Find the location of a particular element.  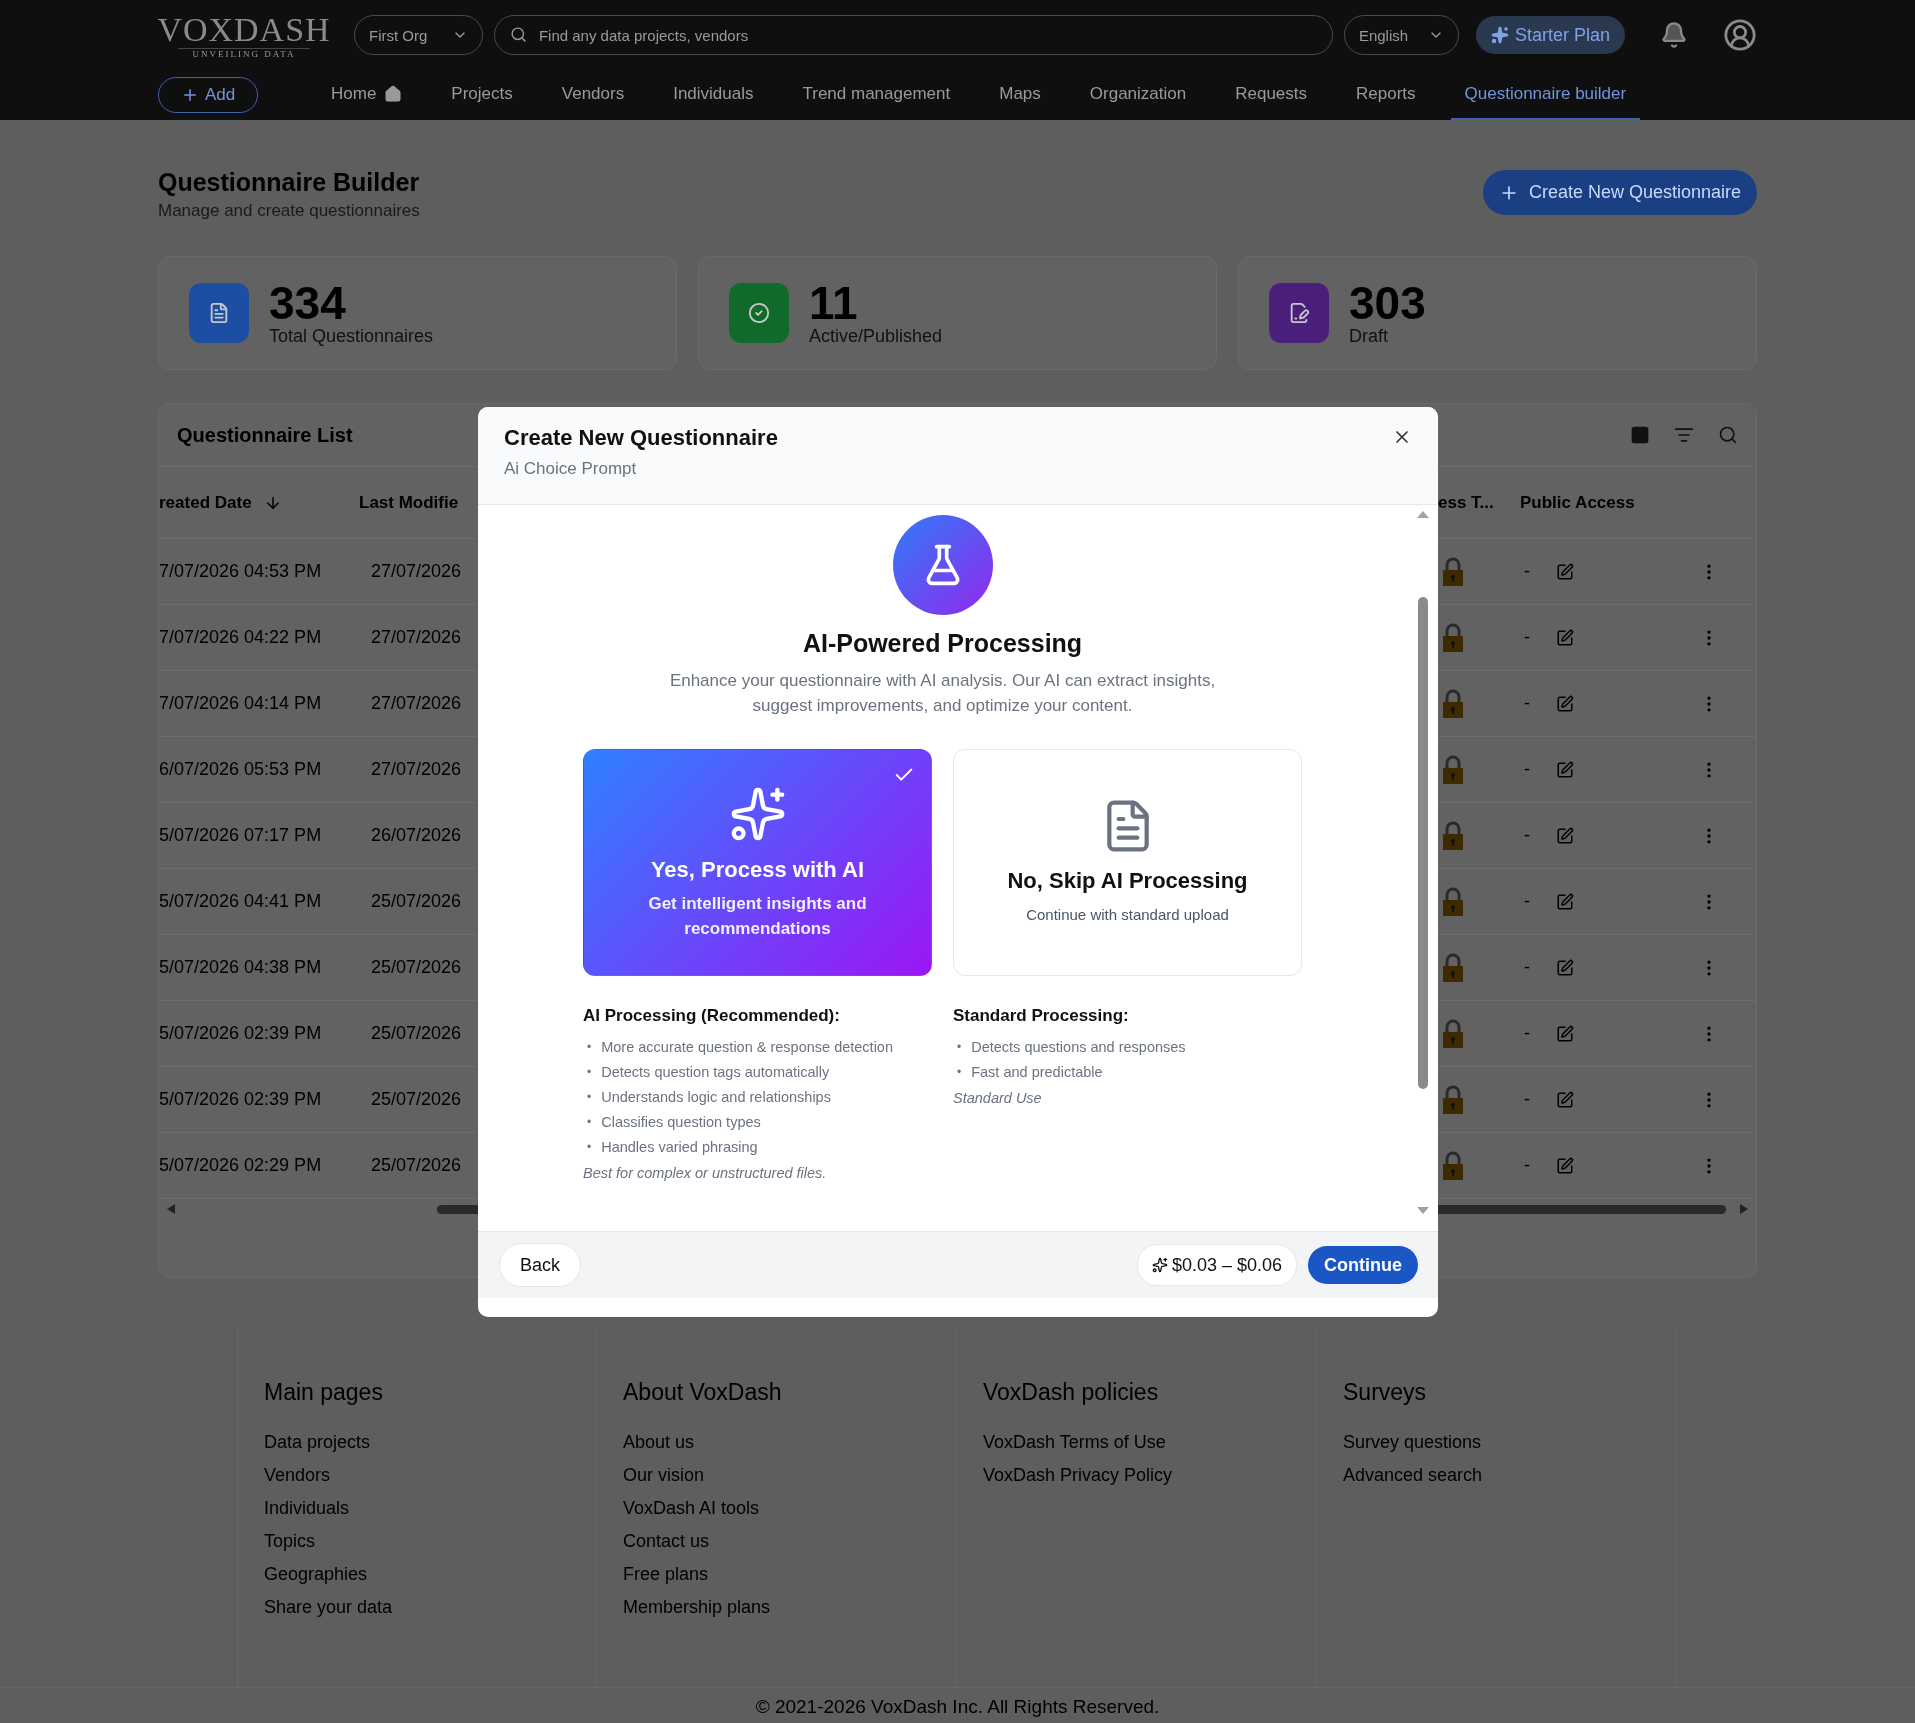

nav-link: Projects is located at coordinates (482, 95).